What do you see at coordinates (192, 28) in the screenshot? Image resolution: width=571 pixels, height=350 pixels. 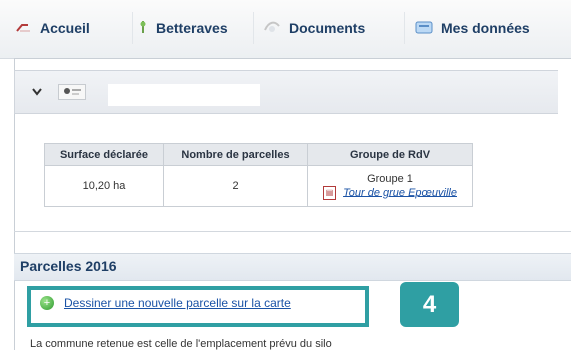 I see `nav-betteraves-label: Betteraves` at bounding box center [192, 28].